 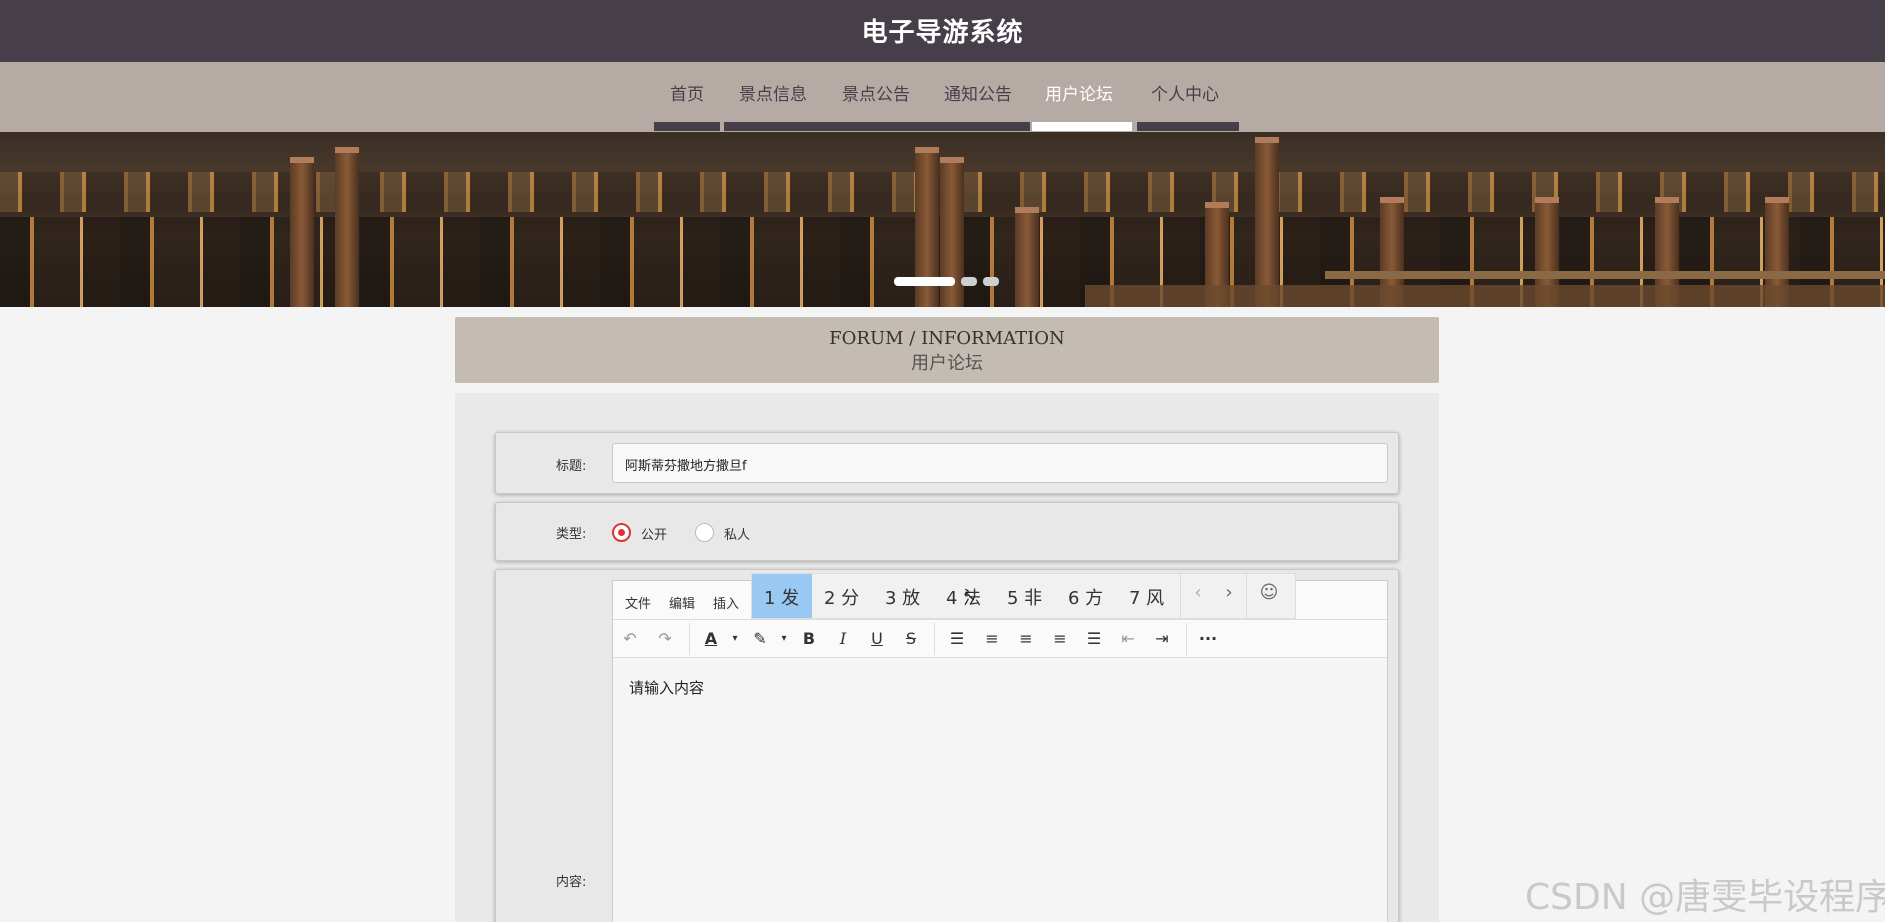 What do you see at coordinates (903, 596) in the screenshot?
I see `ime-candidate-3: 3 放` at bounding box center [903, 596].